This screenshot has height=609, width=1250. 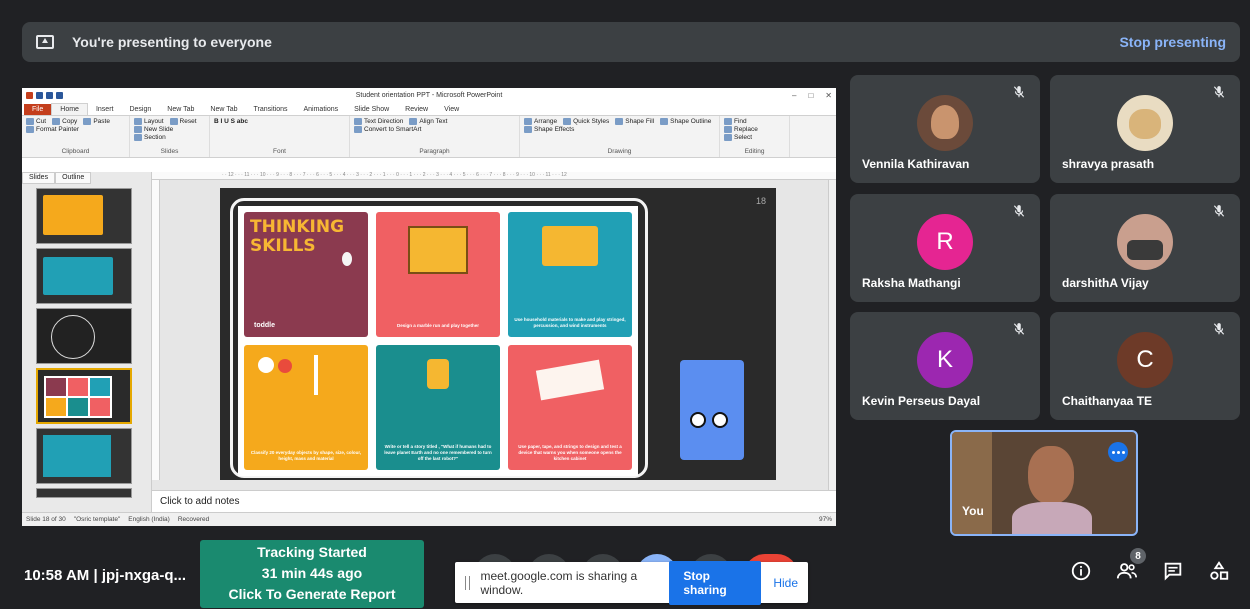 I want to click on drawing-group-label: Drawing, so click(x=619, y=151).